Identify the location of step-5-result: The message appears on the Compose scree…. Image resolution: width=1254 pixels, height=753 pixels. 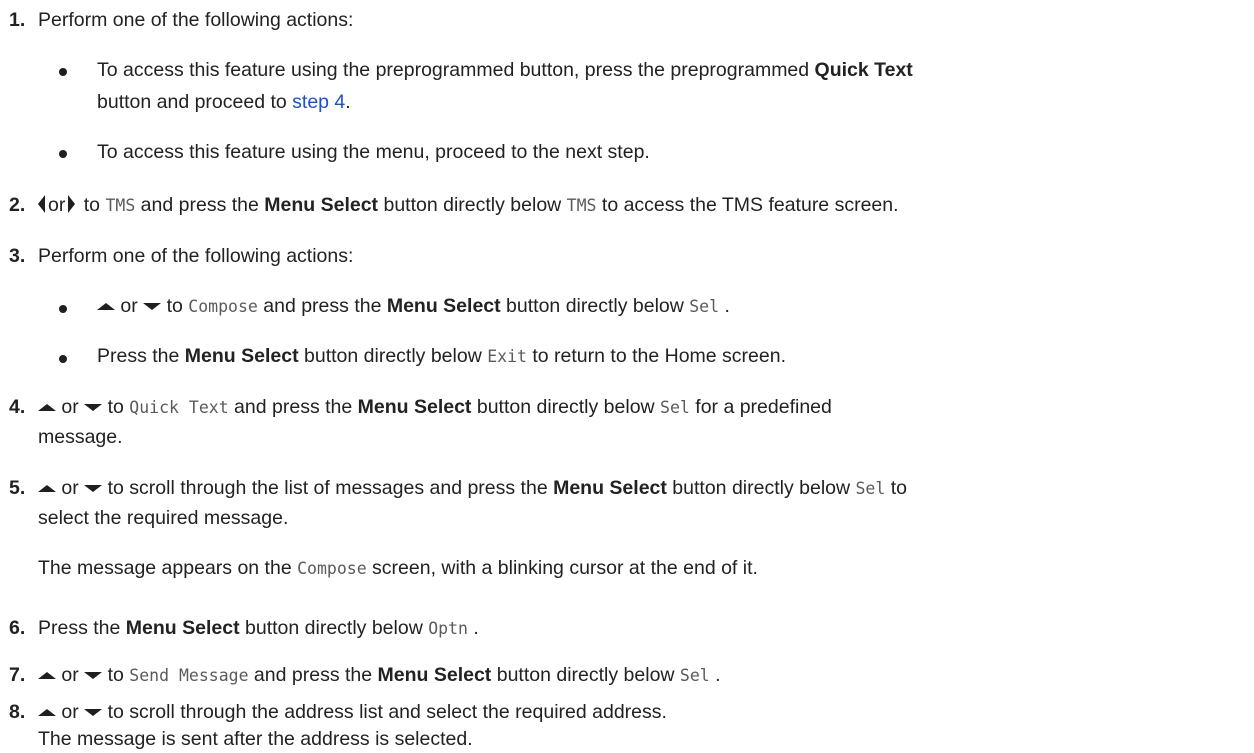
(398, 568).